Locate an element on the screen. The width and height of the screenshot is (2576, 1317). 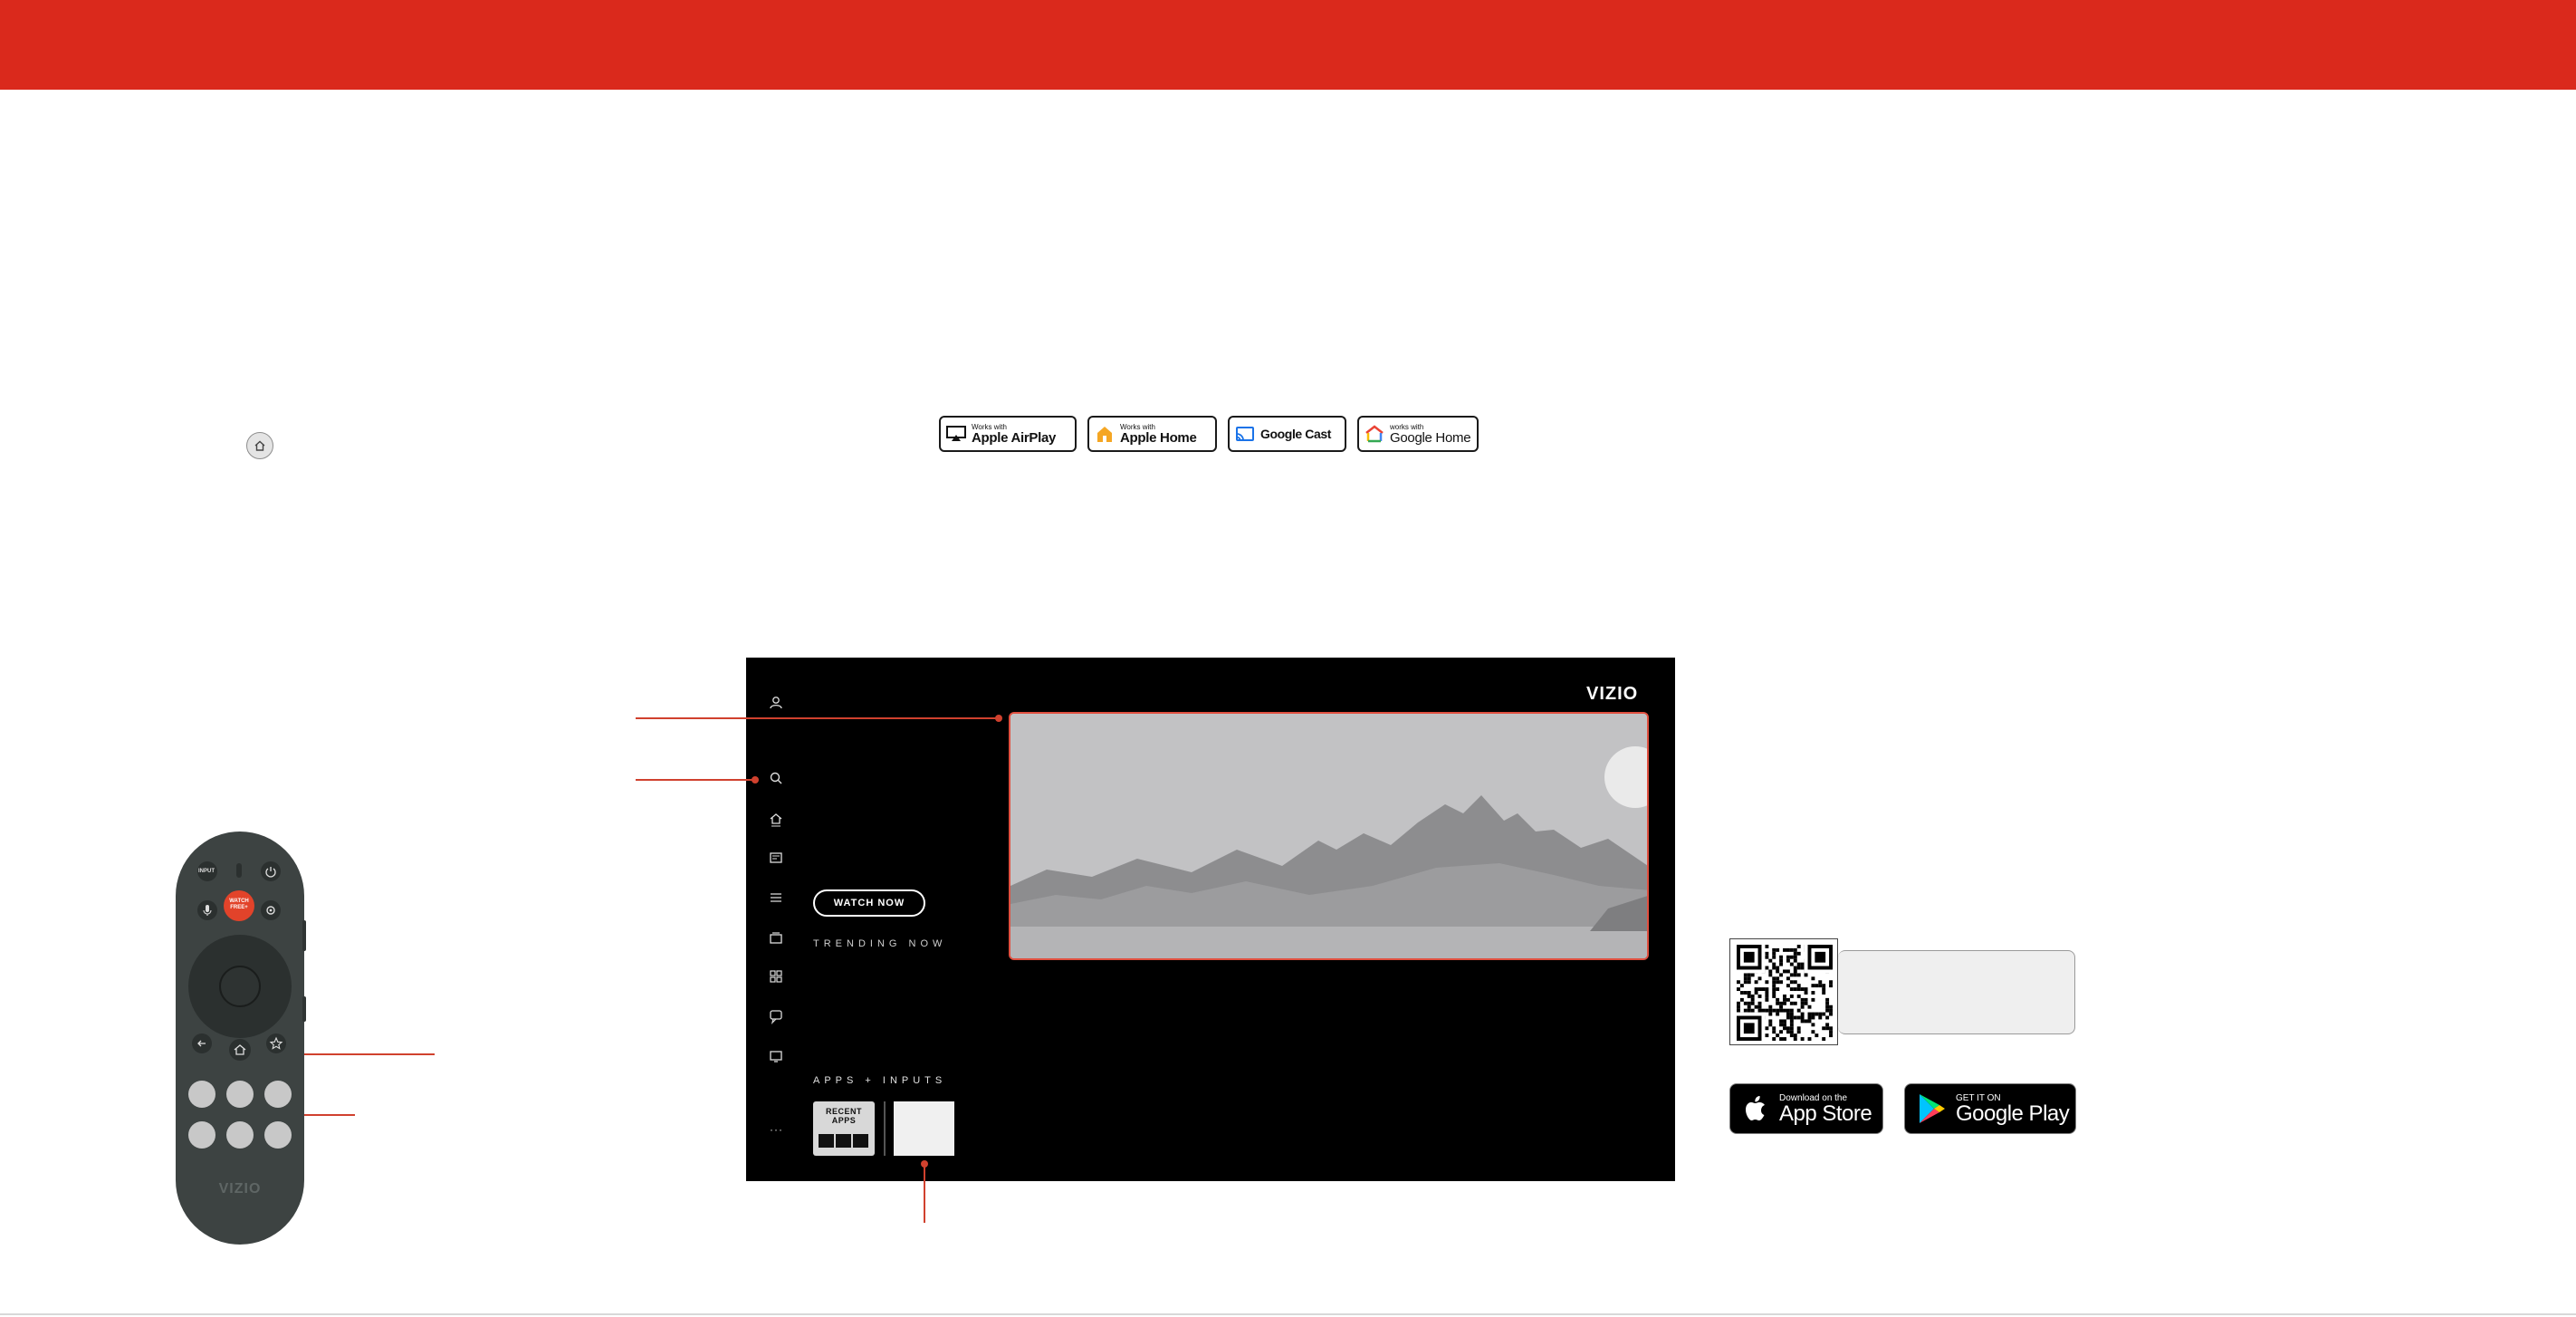
gear-icon is located at coordinates (270, 911).